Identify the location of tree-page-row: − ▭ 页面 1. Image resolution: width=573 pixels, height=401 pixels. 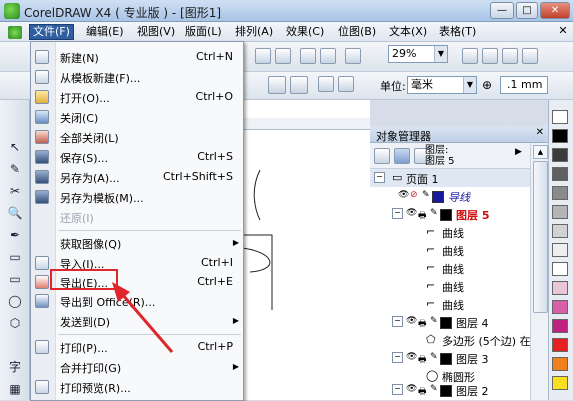
(459, 178).